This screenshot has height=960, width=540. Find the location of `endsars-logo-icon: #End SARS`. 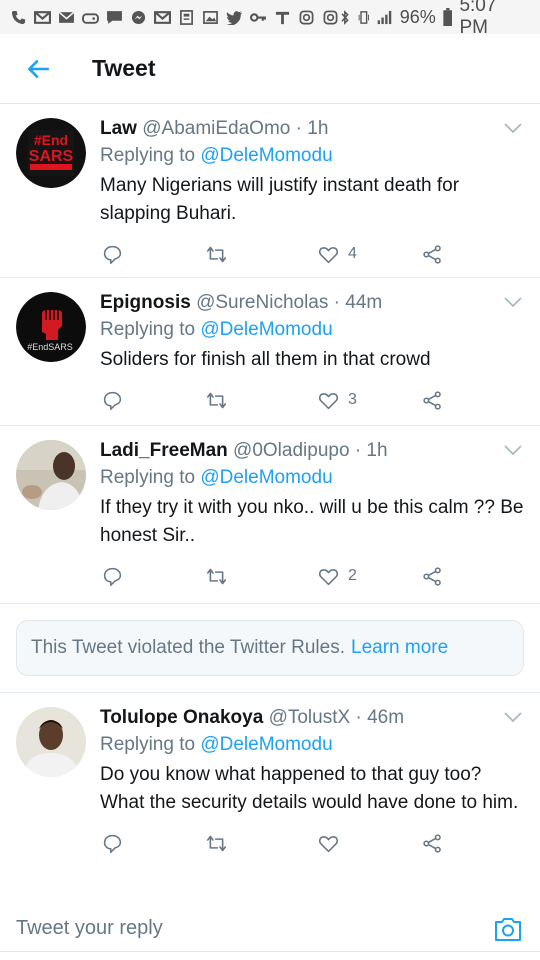

endsars-logo-icon: #End SARS is located at coordinates (51, 153).